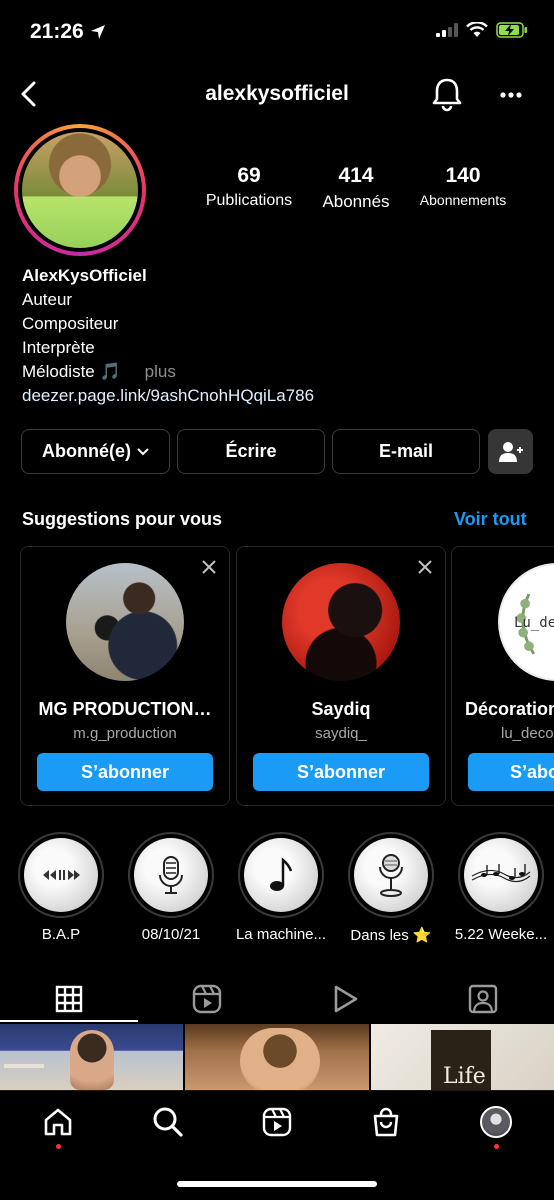 The height and width of the screenshot is (1200, 554). I want to click on stat-following: 140 Abonnements, so click(463, 186).